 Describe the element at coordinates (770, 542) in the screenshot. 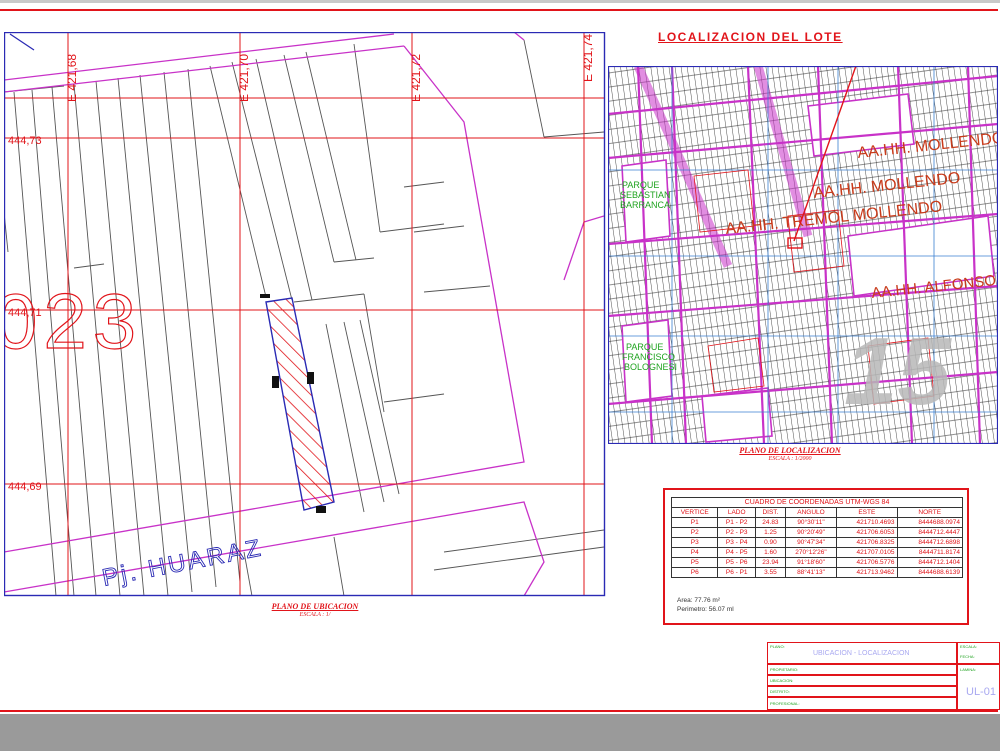

I see `table-cell: 0.90` at that location.